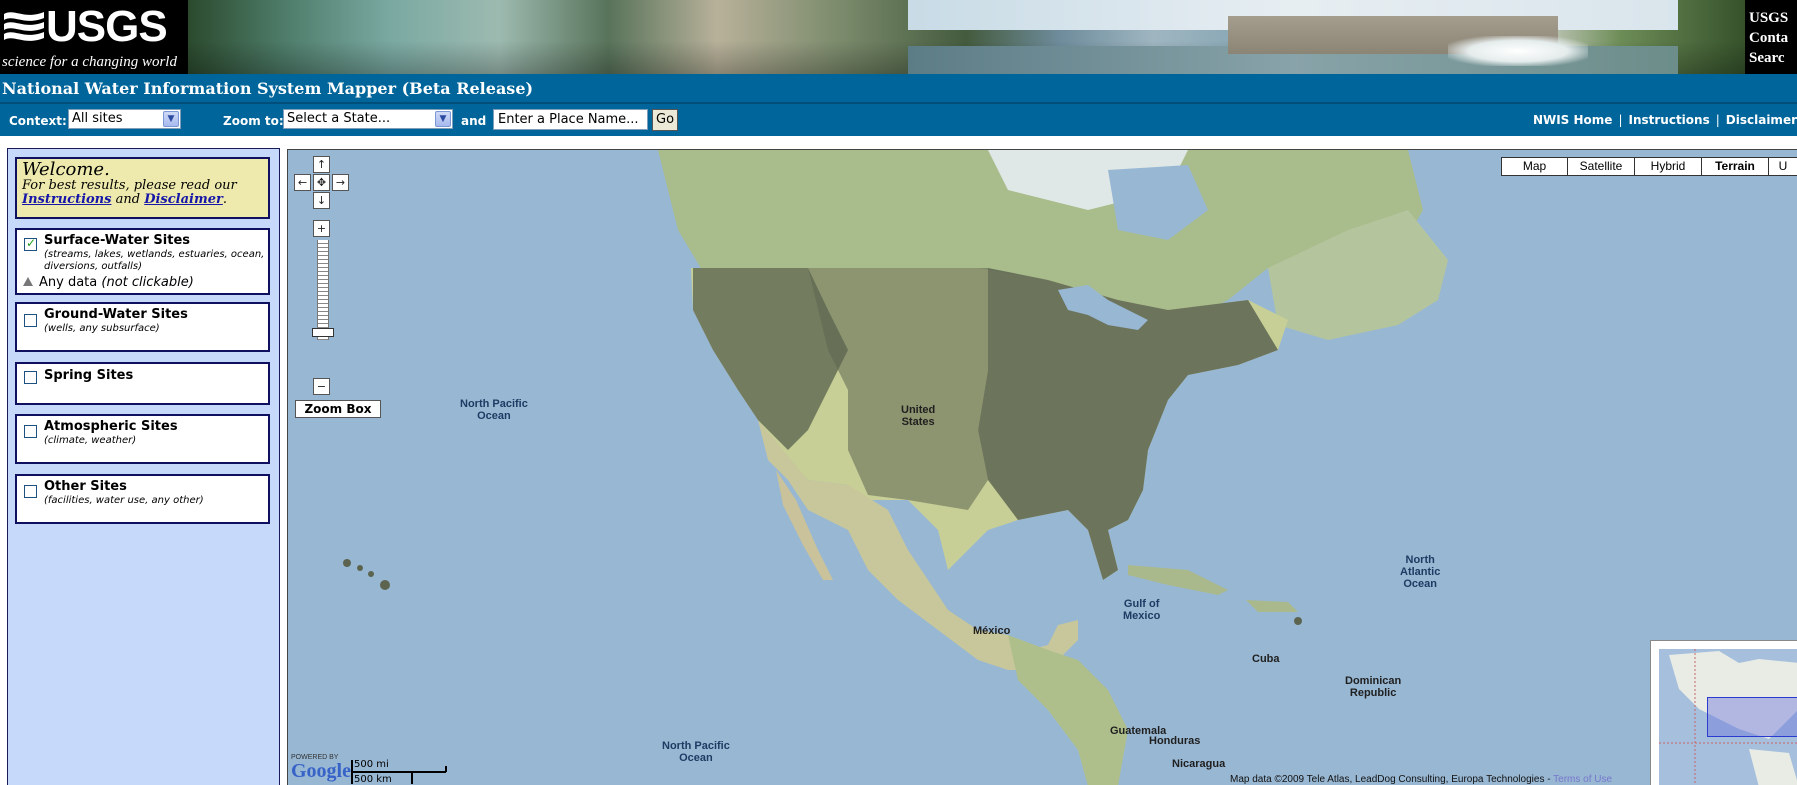  What do you see at coordinates (224, 199) in the screenshot?
I see `welcome-period: .` at bounding box center [224, 199].